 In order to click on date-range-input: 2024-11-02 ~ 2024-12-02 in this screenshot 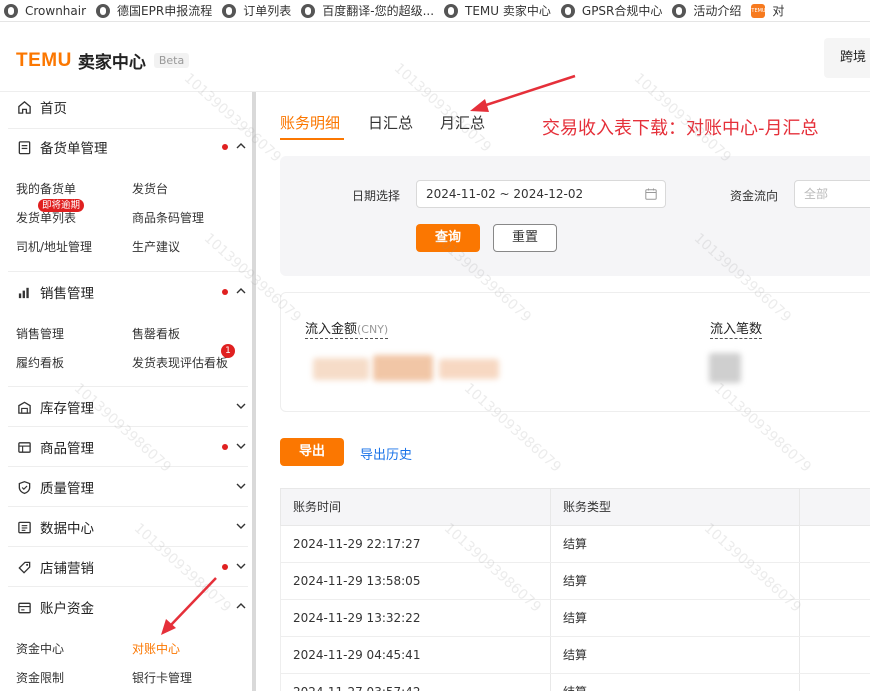, I will do `click(541, 194)`.